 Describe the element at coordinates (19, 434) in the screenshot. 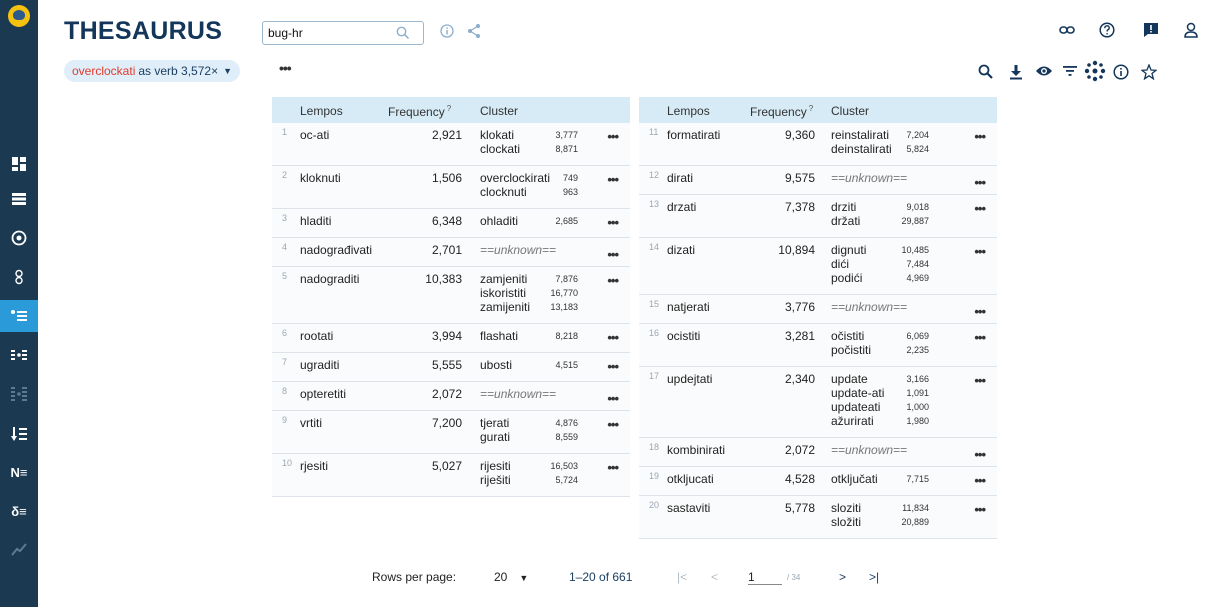

I see `sort-icon` at that location.